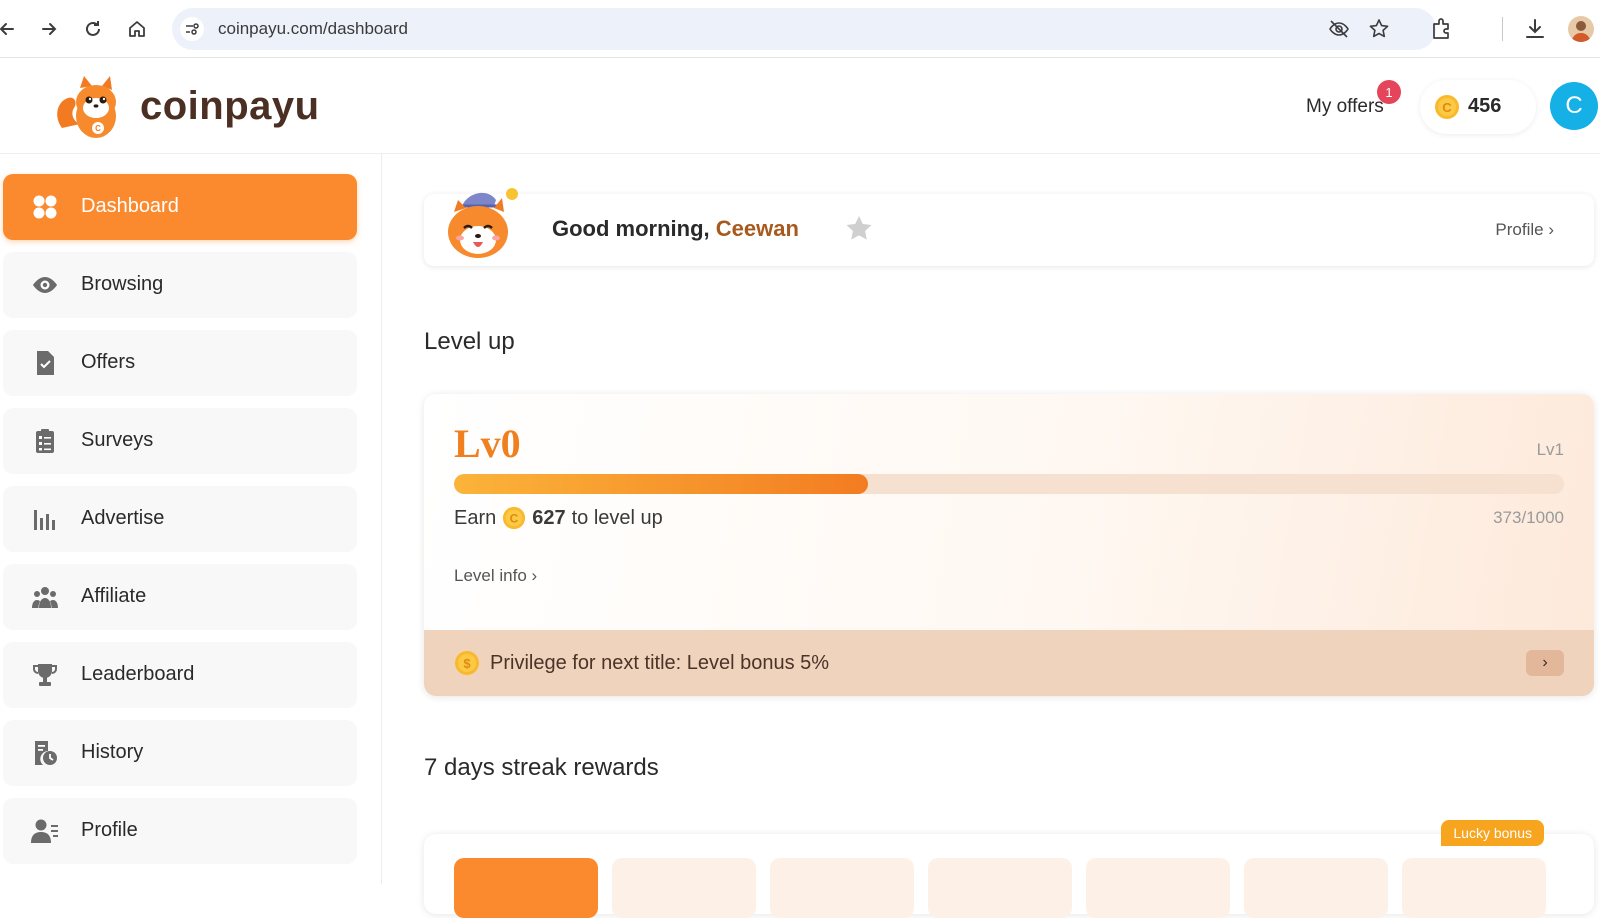 Image resolution: width=1600 pixels, height=918 pixels. Describe the element at coordinates (90, 106) in the screenshot. I see `squirrel-logo-icon: C` at that location.